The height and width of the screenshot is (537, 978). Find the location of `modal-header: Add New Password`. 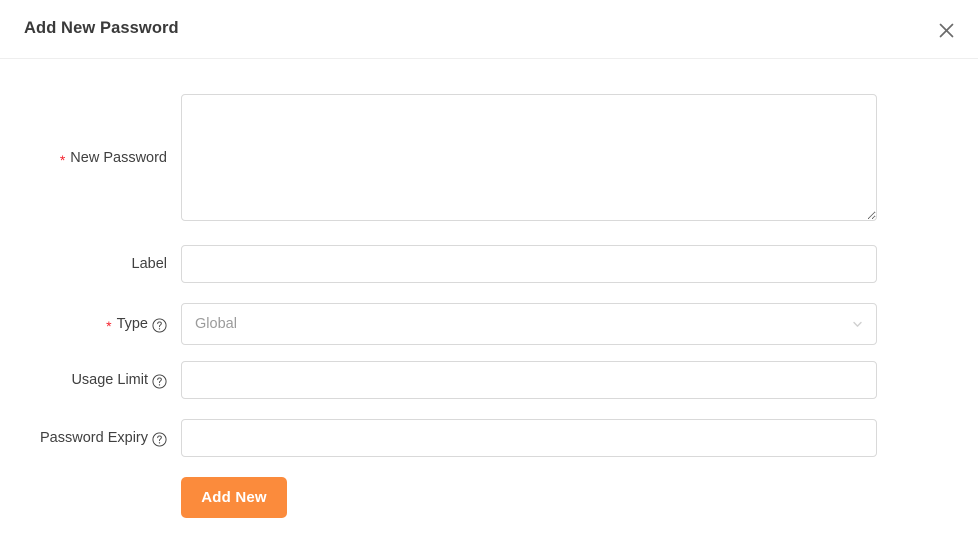

modal-header: Add New Password is located at coordinates (489, 29).